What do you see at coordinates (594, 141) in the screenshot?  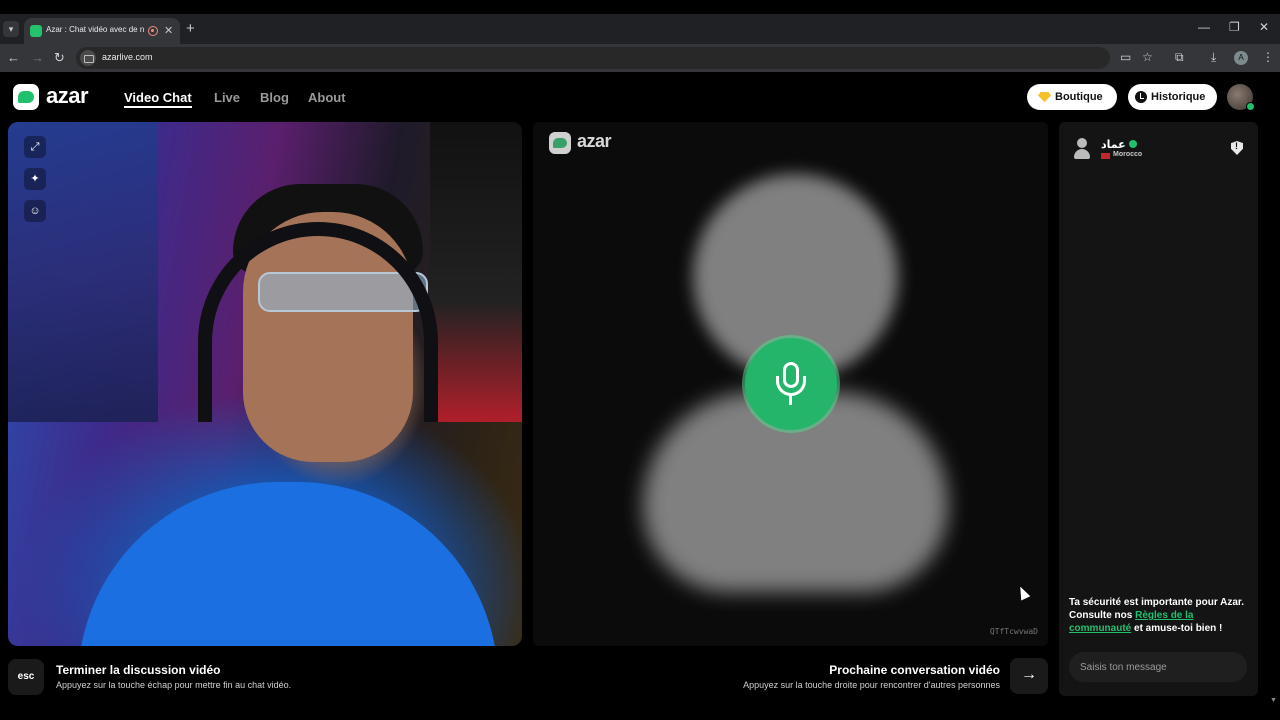 I see `remote-logo-text: azar` at bounding box center [594, 141].